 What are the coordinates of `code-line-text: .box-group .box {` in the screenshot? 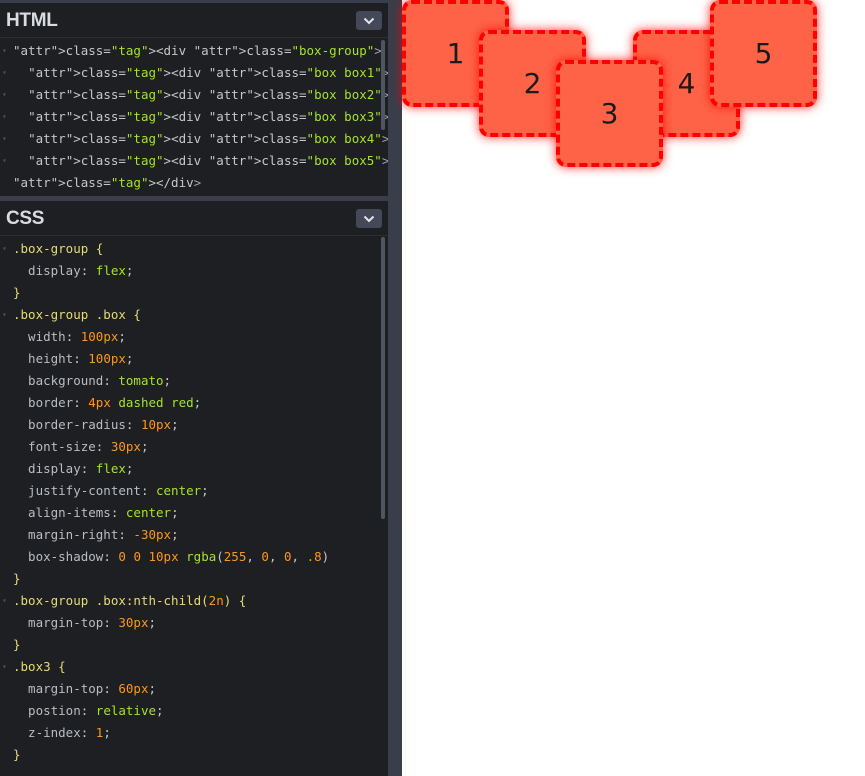 It's located at (77, 314).